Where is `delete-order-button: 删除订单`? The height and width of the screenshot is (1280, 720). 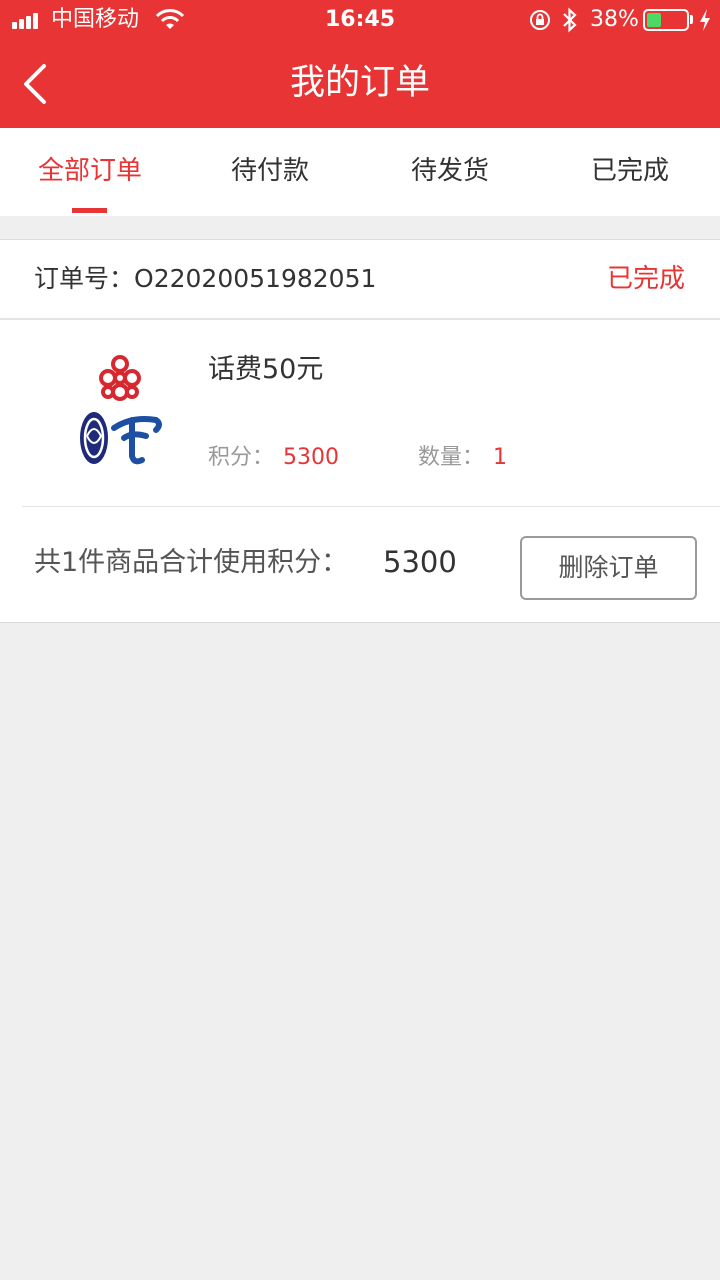
delete-order-button: 删除订单 is located at coordinates (608, 568).